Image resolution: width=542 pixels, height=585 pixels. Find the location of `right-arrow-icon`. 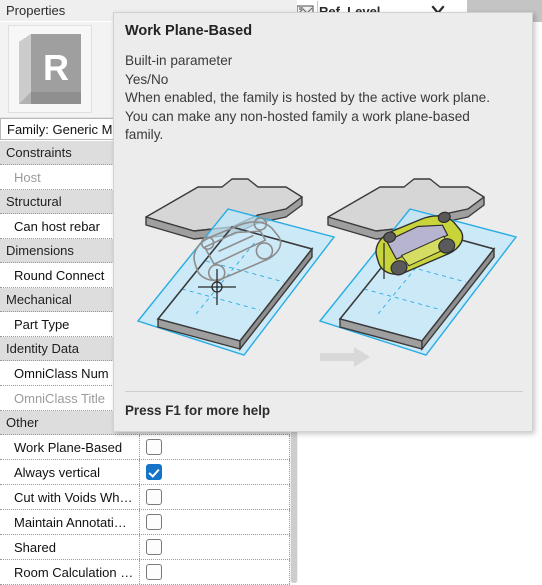

right-arrow-icon is located at coordinates (345, 357).